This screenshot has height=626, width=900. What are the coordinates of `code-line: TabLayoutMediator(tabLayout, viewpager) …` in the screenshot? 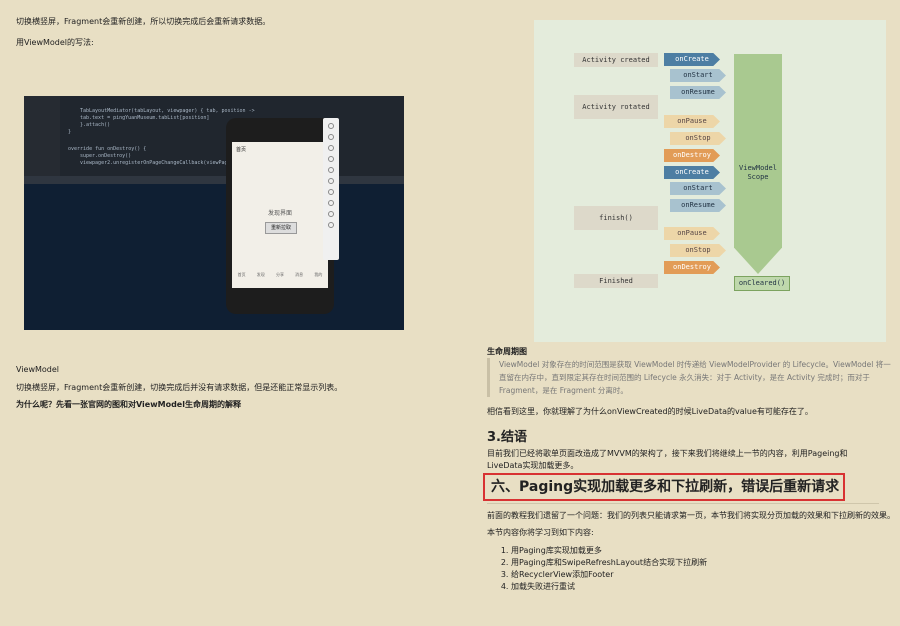 It's located at (167, 111).